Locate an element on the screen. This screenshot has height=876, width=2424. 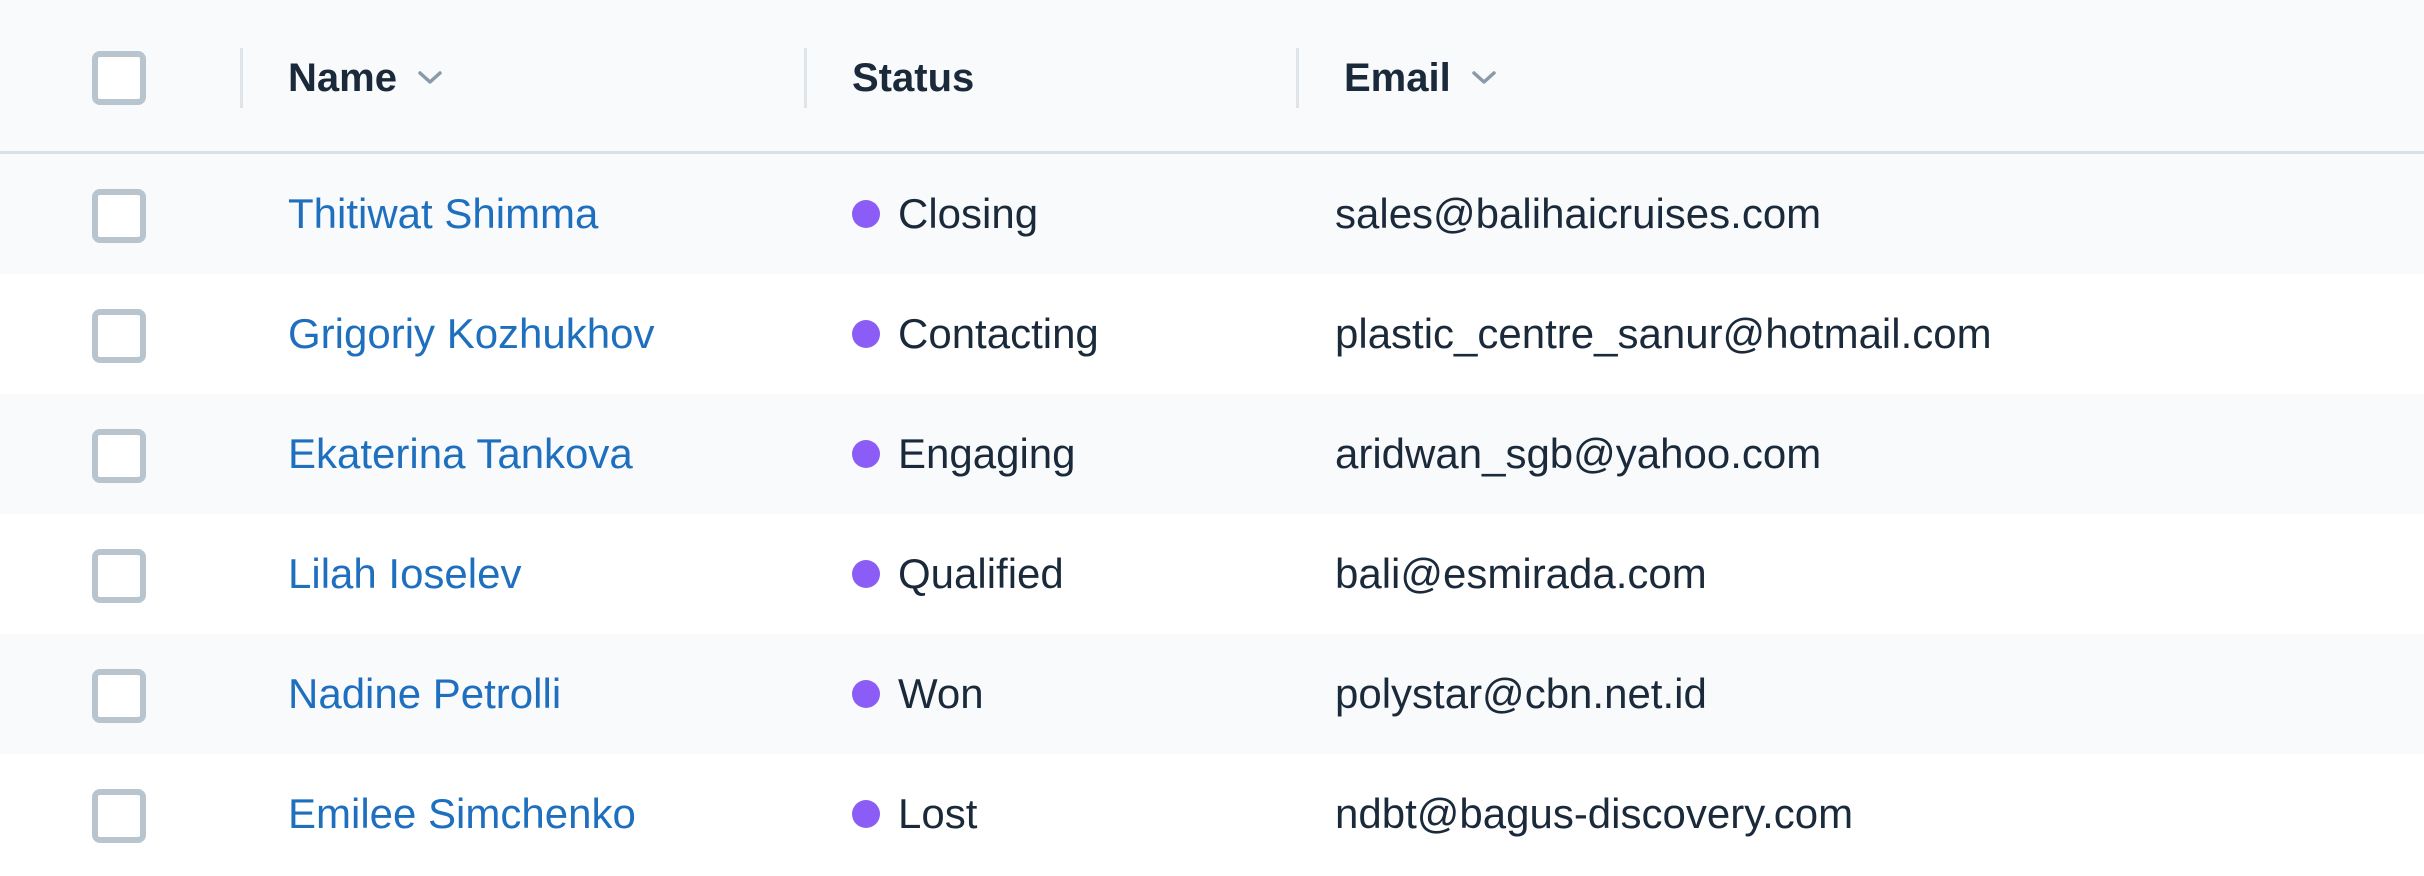
status-cell: Contacting is located at coordinates (975, 334).